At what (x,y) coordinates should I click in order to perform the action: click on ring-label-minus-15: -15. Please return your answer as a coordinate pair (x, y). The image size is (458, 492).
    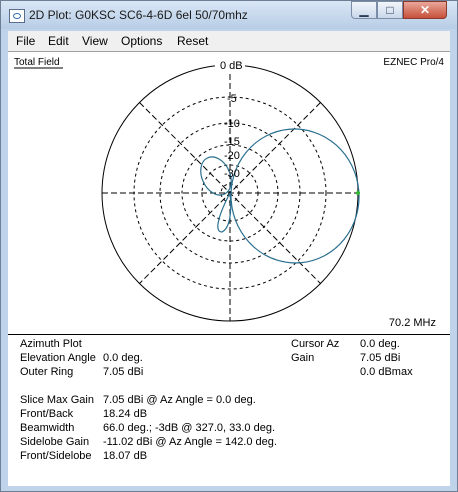
    Looking at the image, I should click on (232, 142).